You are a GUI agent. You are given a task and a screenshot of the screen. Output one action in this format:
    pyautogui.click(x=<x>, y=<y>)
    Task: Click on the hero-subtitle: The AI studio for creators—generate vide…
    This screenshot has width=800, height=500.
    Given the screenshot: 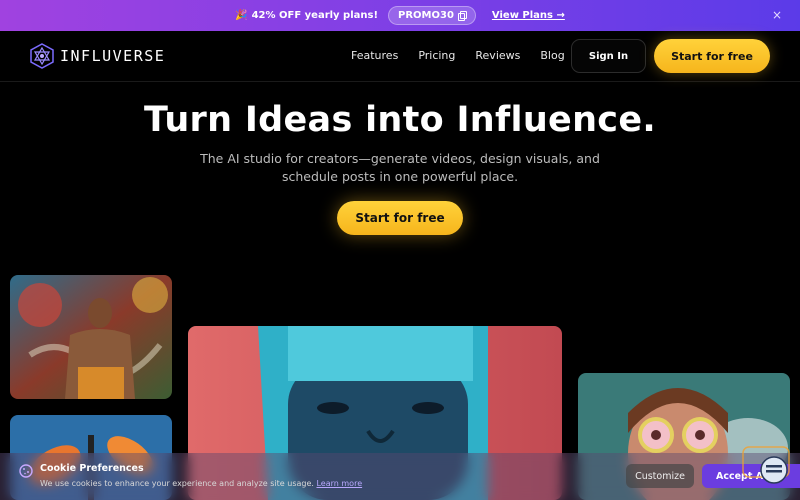 What is the action you would take?
    pyautogui.click(x=400, y=167)
    